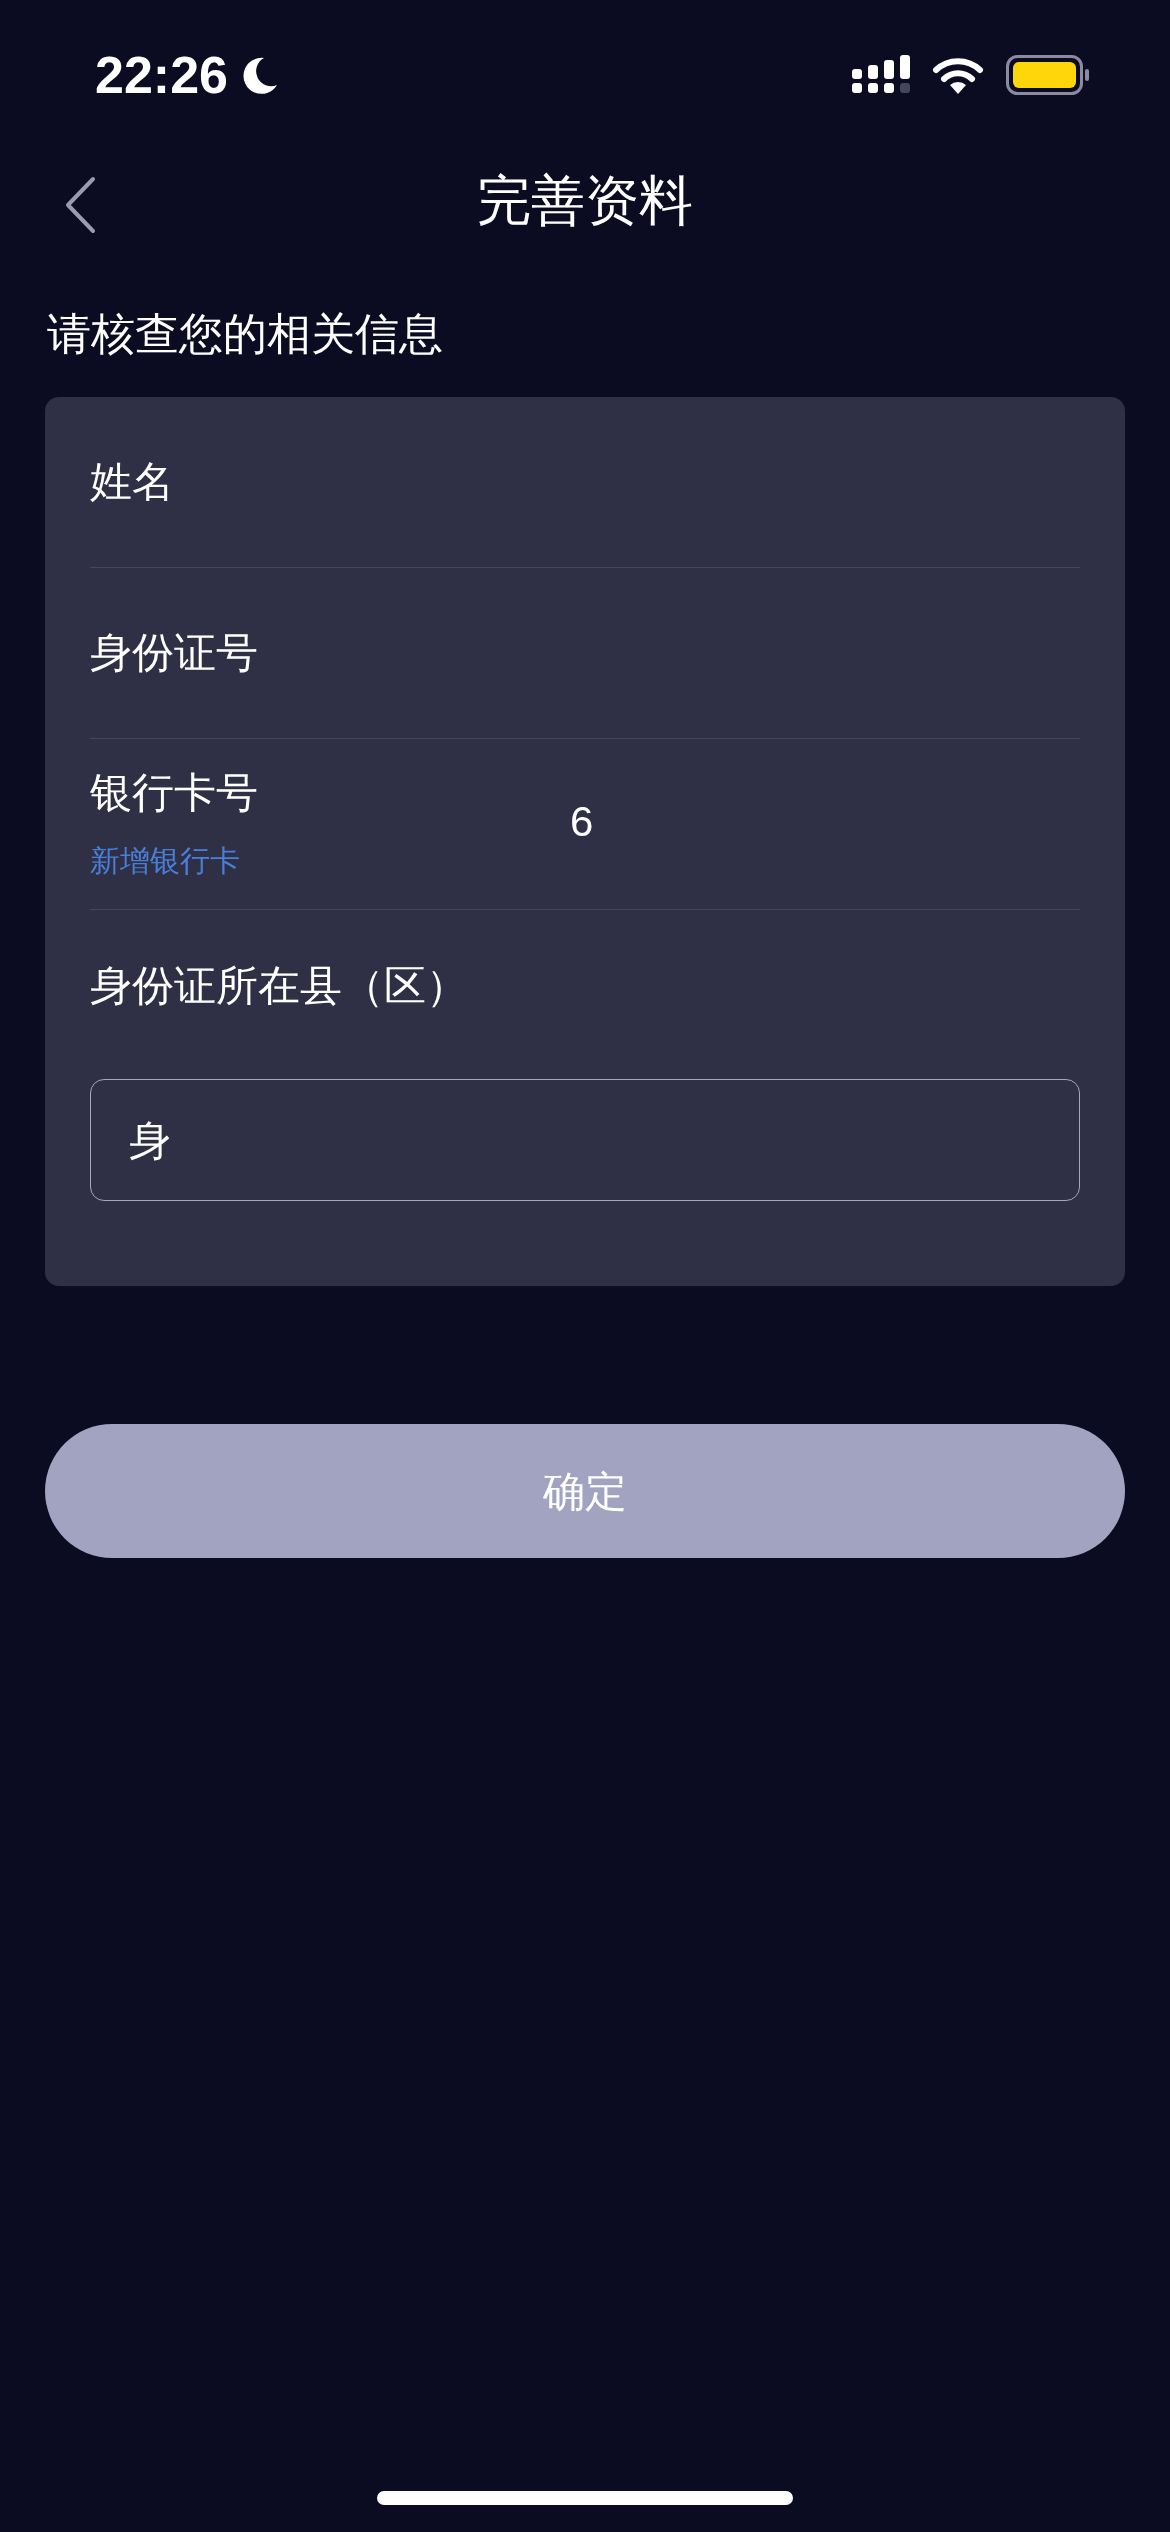 The image size is (1170, 2532). I want to click on field-label: 银行卡号, so click(174, 793).